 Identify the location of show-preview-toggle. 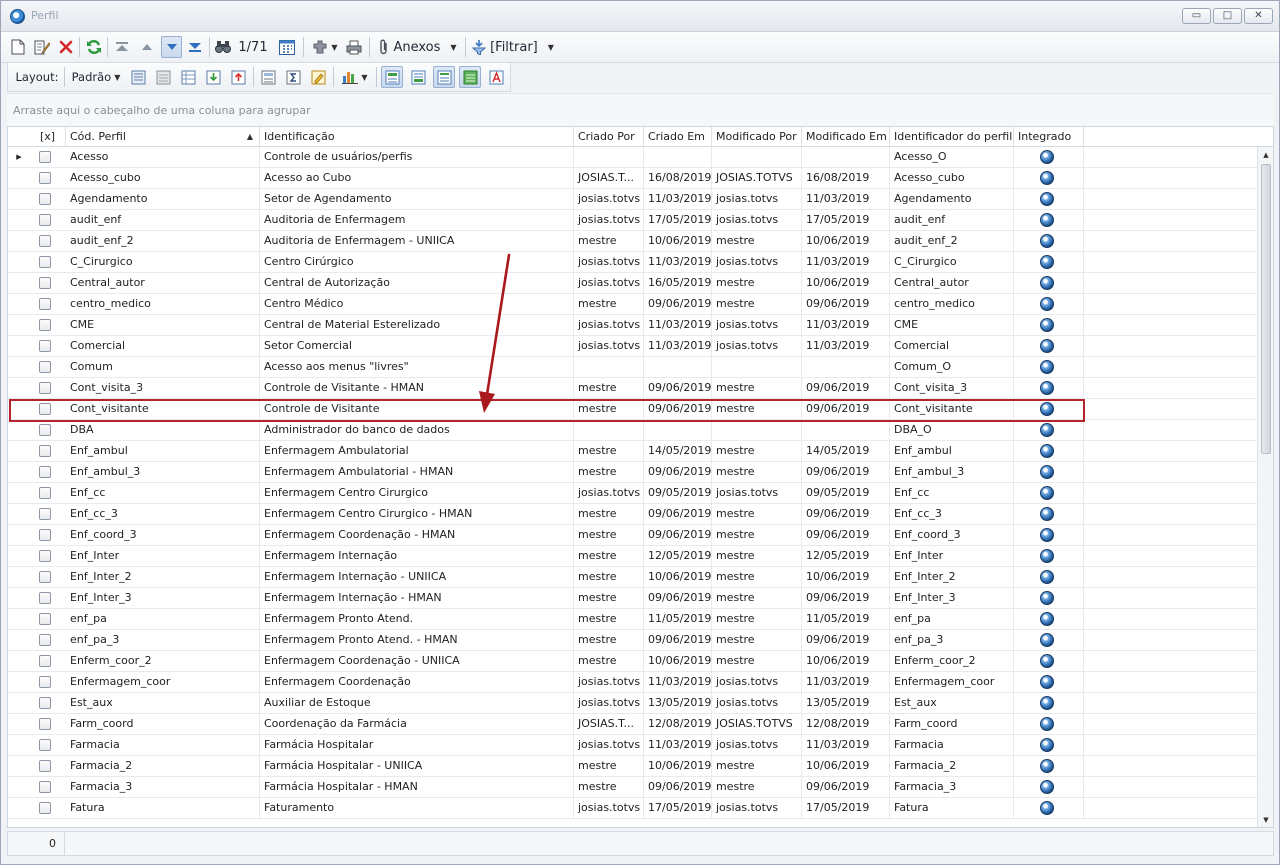
(470, 77).